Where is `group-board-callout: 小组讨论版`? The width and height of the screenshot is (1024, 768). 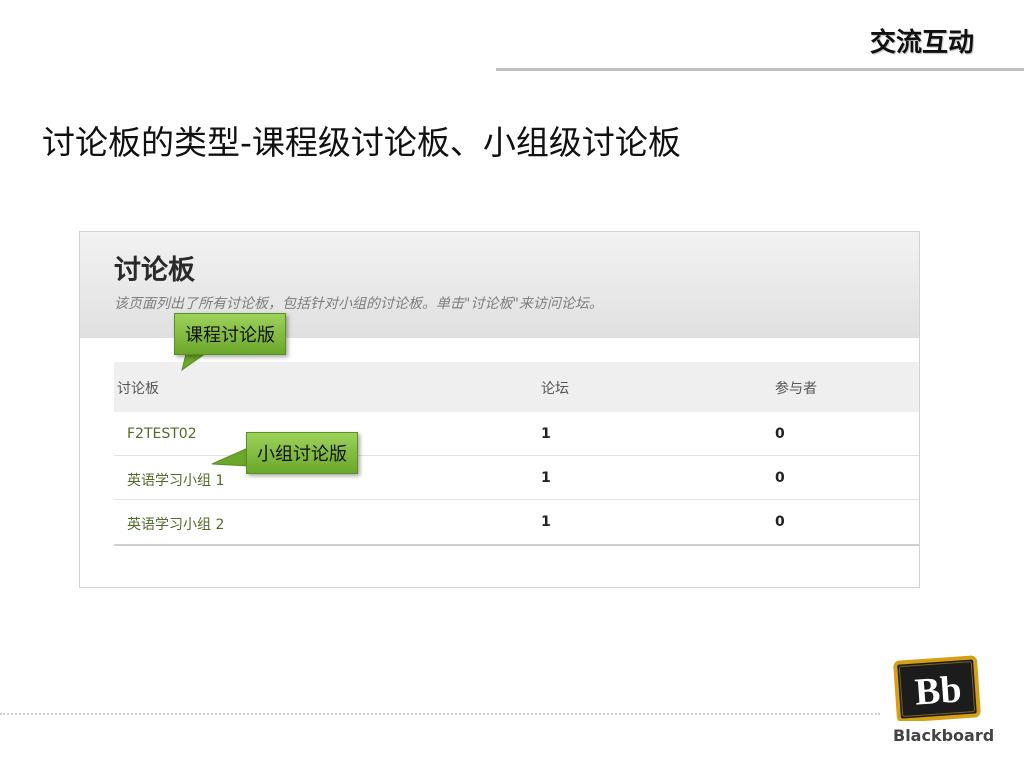 group-board-callout: 小组讨论版 is located at coordinates (302, 453).